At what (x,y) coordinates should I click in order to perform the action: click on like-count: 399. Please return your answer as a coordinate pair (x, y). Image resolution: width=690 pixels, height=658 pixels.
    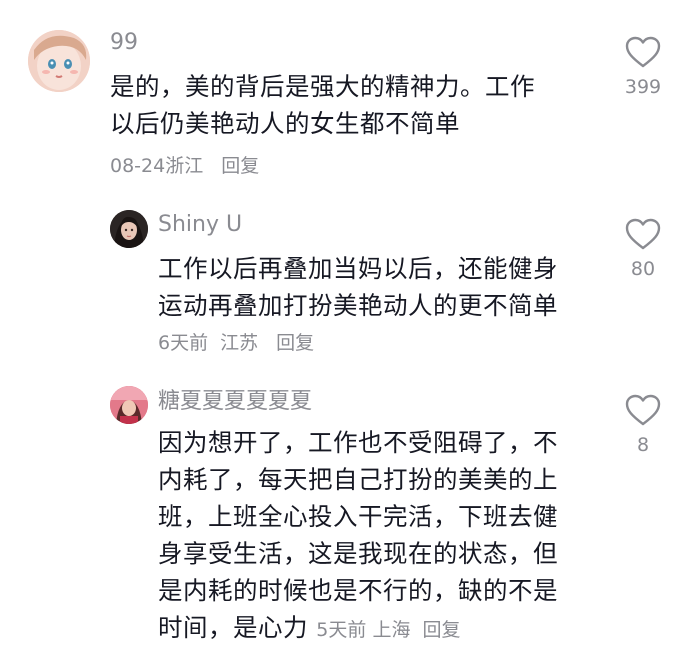
    Looking at the image, I should click on (643, 87).